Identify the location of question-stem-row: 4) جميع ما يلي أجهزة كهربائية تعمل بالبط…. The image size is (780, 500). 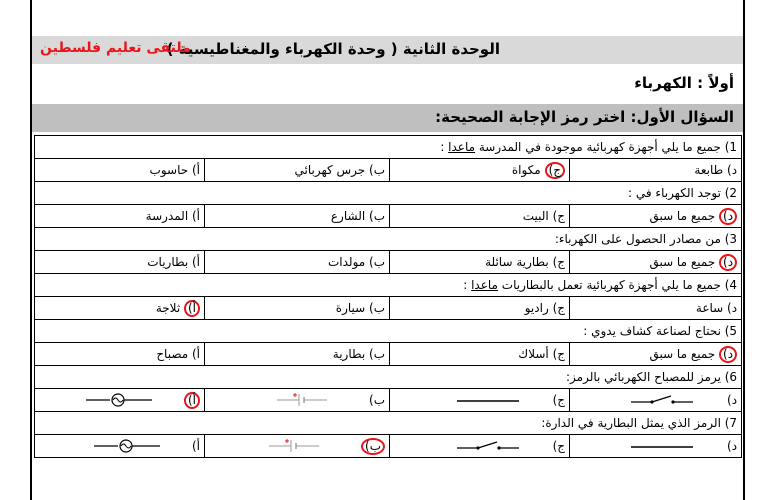
(388, 285).